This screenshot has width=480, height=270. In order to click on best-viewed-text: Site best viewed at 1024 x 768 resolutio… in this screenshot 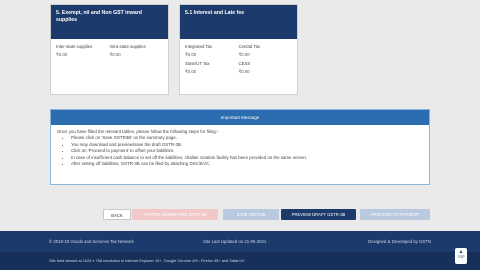, I will do `click(147, 260)`.